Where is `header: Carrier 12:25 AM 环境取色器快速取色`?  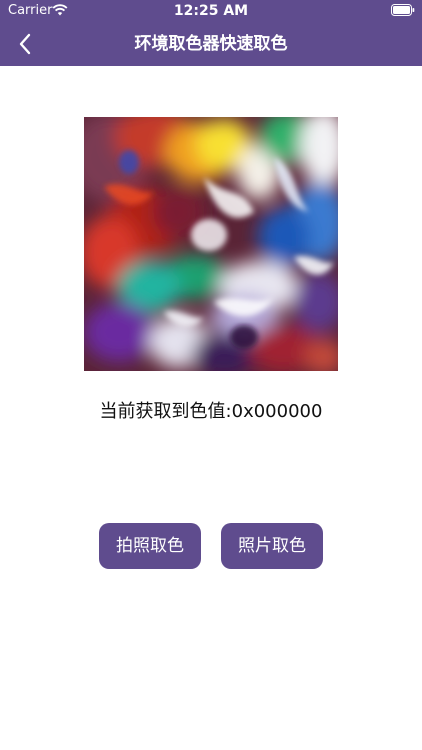 header: Carrier 12:25 AM 环境取色器快速取色 is located at coordinates (211, 33).